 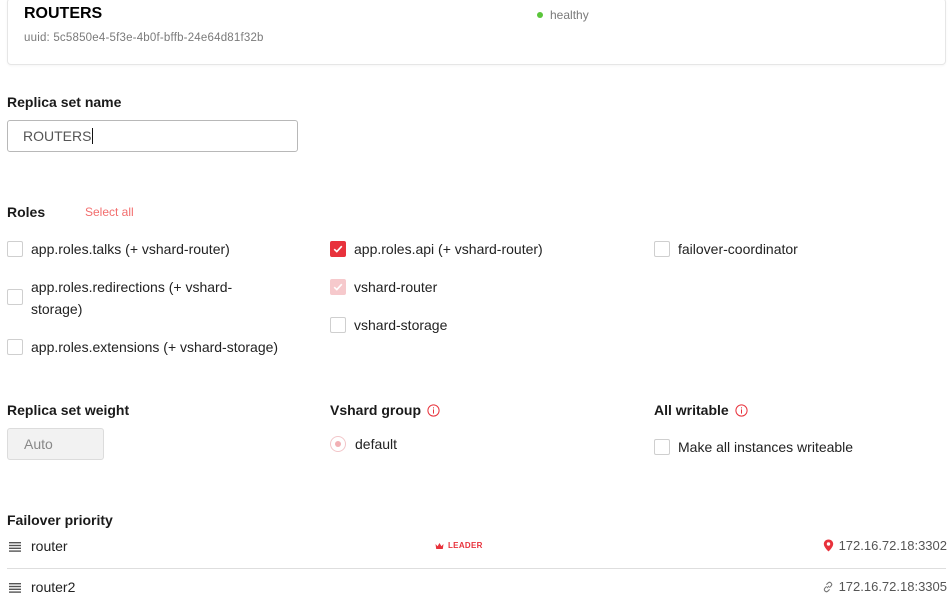 What do you see at coordinates (55, 444) in the screenshot?
I see `weight-input: Auto` at bounding box center [55, 444].